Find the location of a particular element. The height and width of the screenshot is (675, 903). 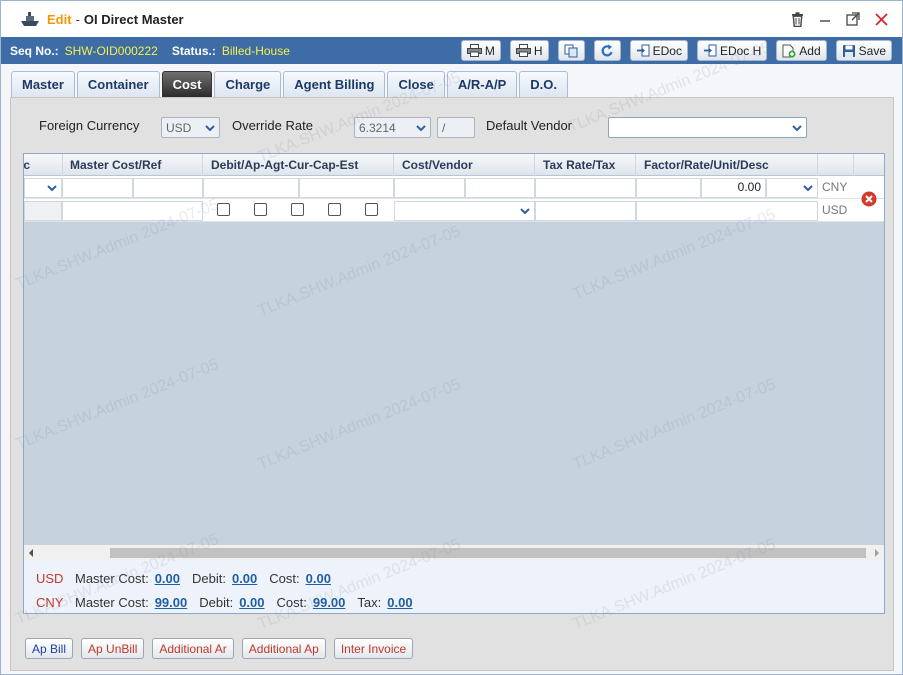

delete-row-icon is located at coordinates (869, 199).